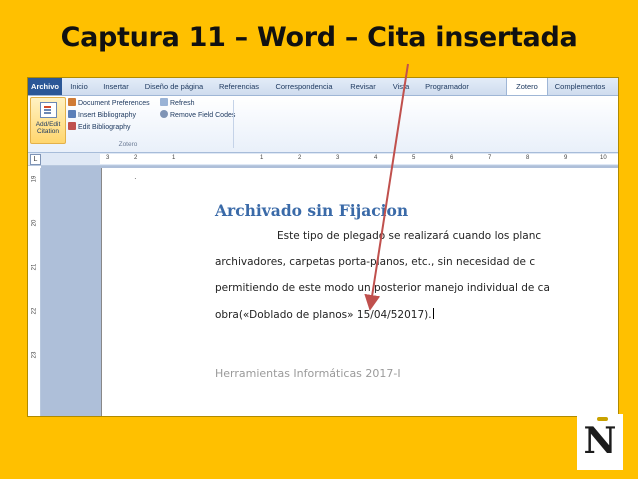 The image size is (638, 479). I want to click on arrow-line, so click(386, 187).